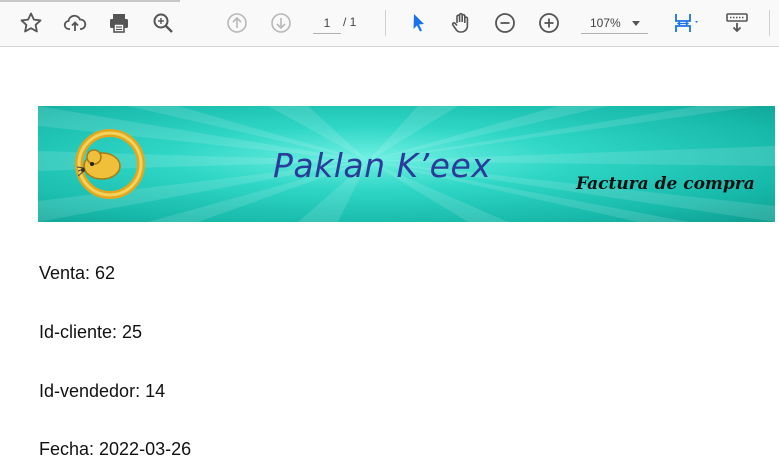 The width and height of the screenshot is (779, 475). Describe the element at coordinates (102, 391) in the screenshot. I see `field-id-vendedor: Id-vendedor: 14` at that location.